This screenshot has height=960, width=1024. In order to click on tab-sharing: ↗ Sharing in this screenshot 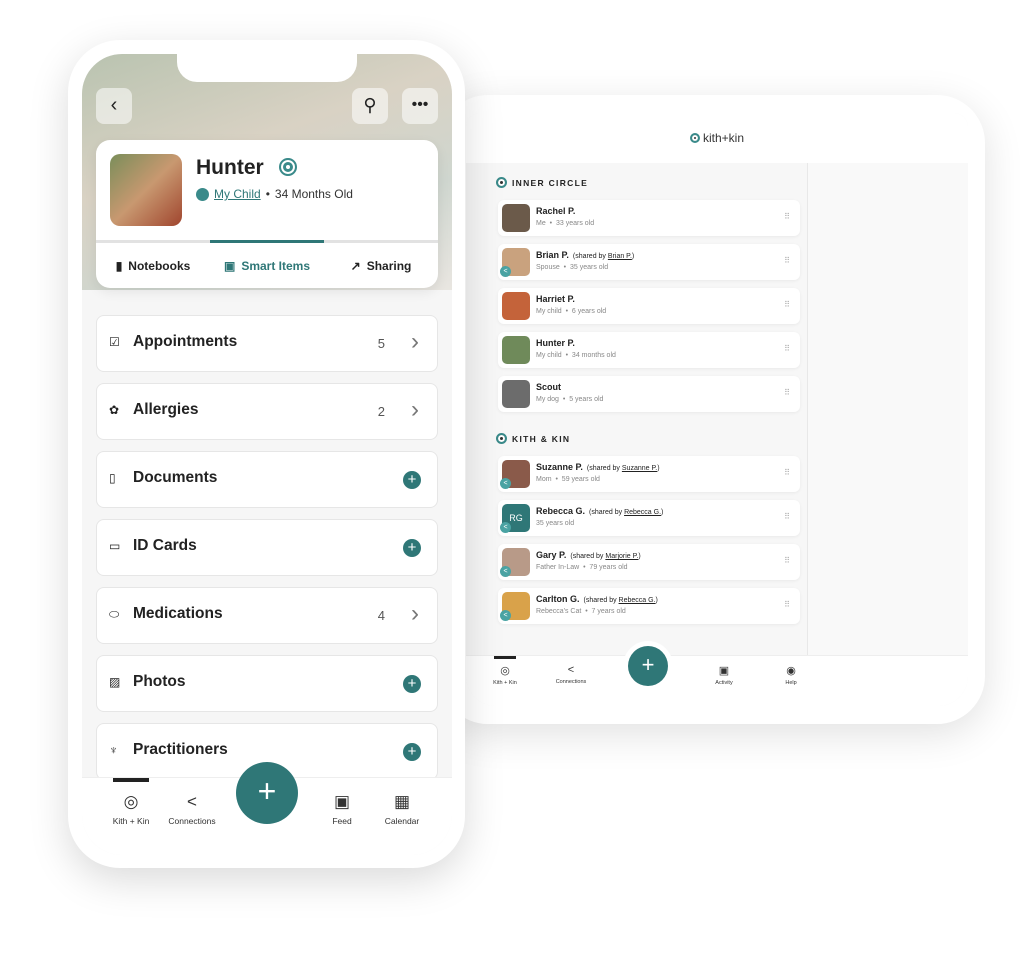, I will do `click(381, 265)`.